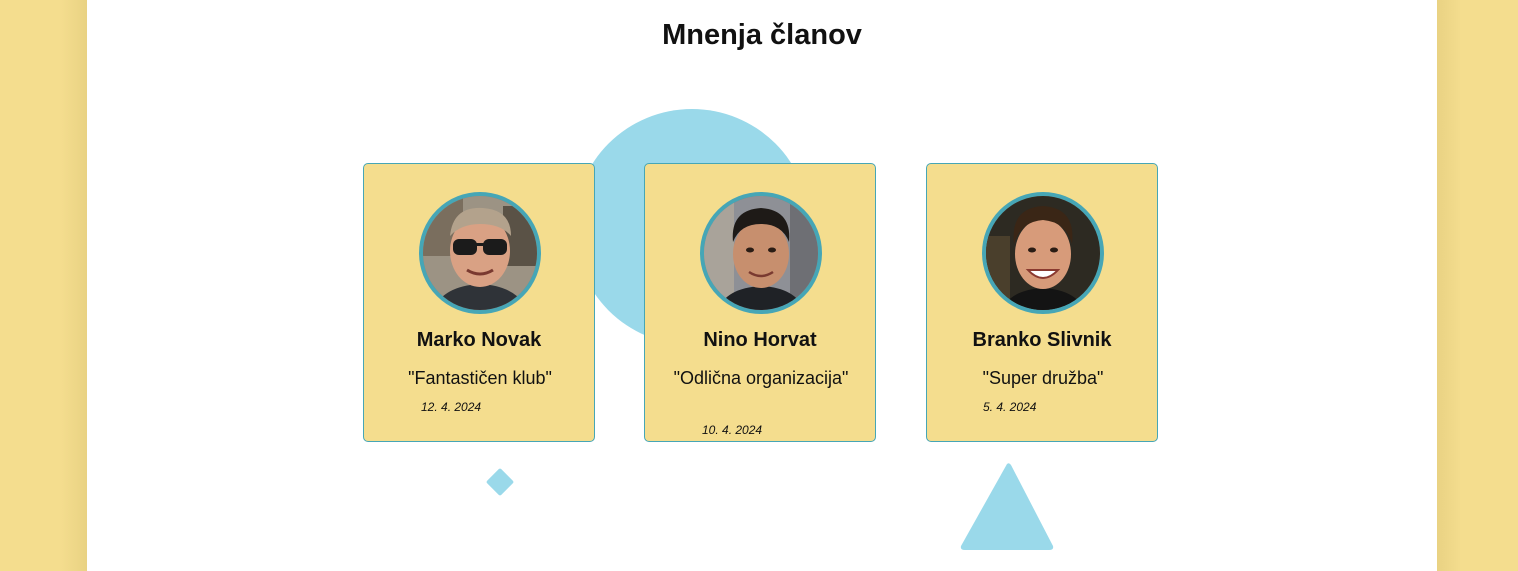  Describe the element at coordinates (500, 482) in the screenshot. I see `decorative-diamond` at that location.